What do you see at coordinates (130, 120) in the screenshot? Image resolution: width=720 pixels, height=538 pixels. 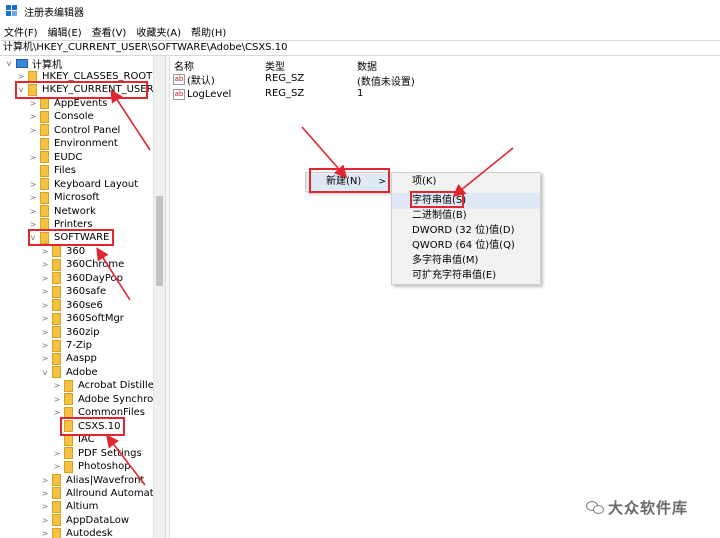 I see `arrow-to-hkcu` at bounding box center [130, 120].